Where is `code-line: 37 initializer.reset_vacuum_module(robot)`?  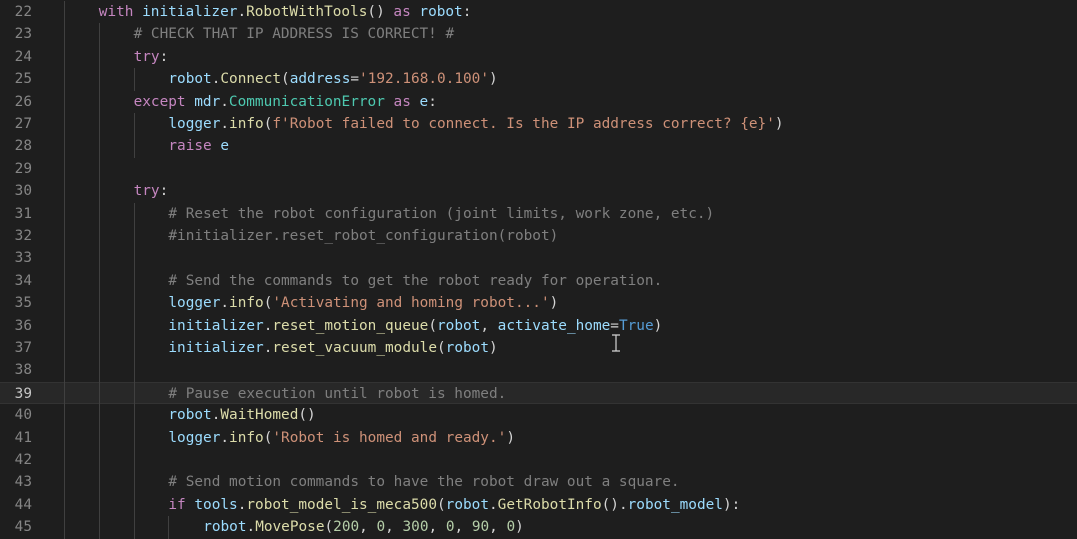 code-line: 37 initializer.reset_vacuum_module(robot) is located at coordinates (538, 348).